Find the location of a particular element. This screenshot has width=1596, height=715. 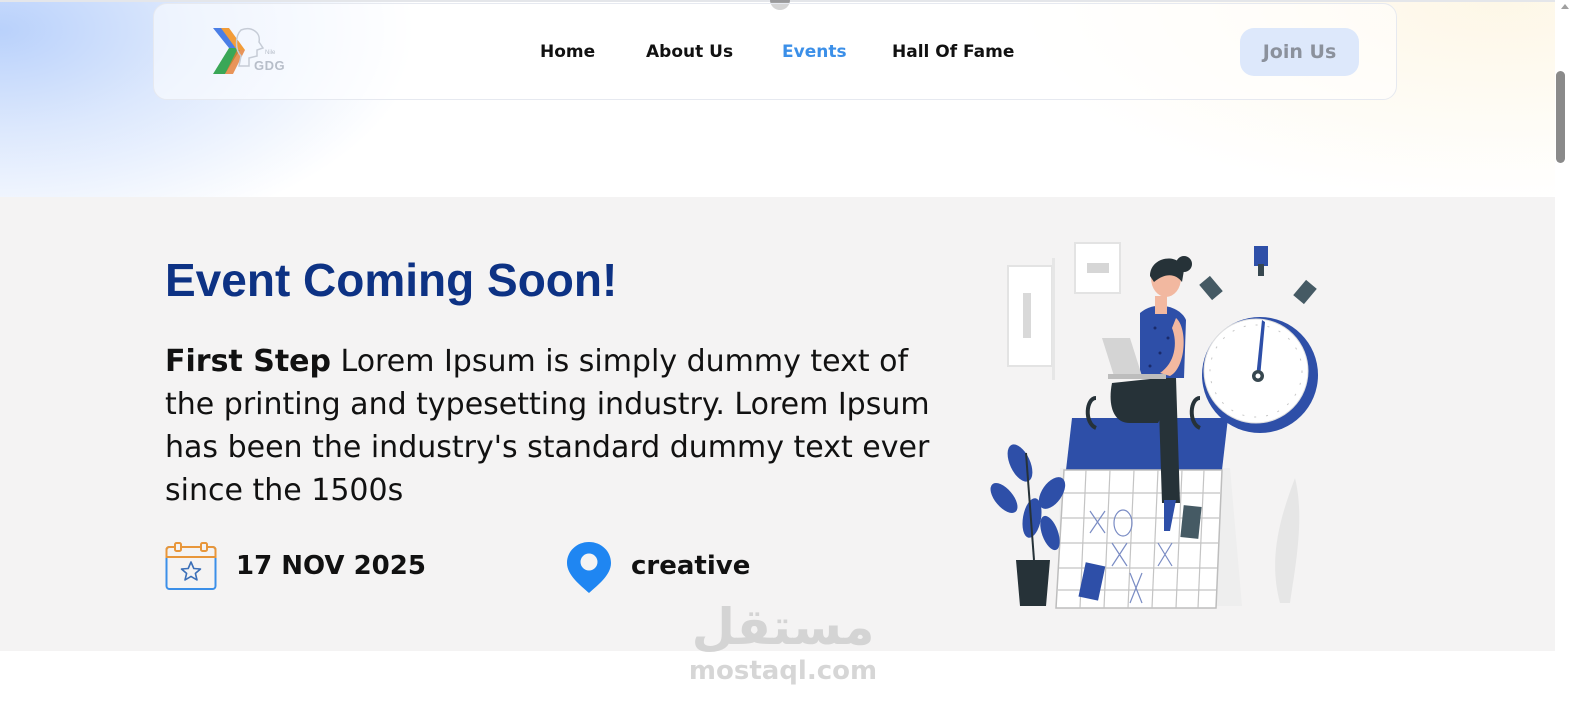

watermark-latin: mostaql.com is located at coordinates (783, 671).